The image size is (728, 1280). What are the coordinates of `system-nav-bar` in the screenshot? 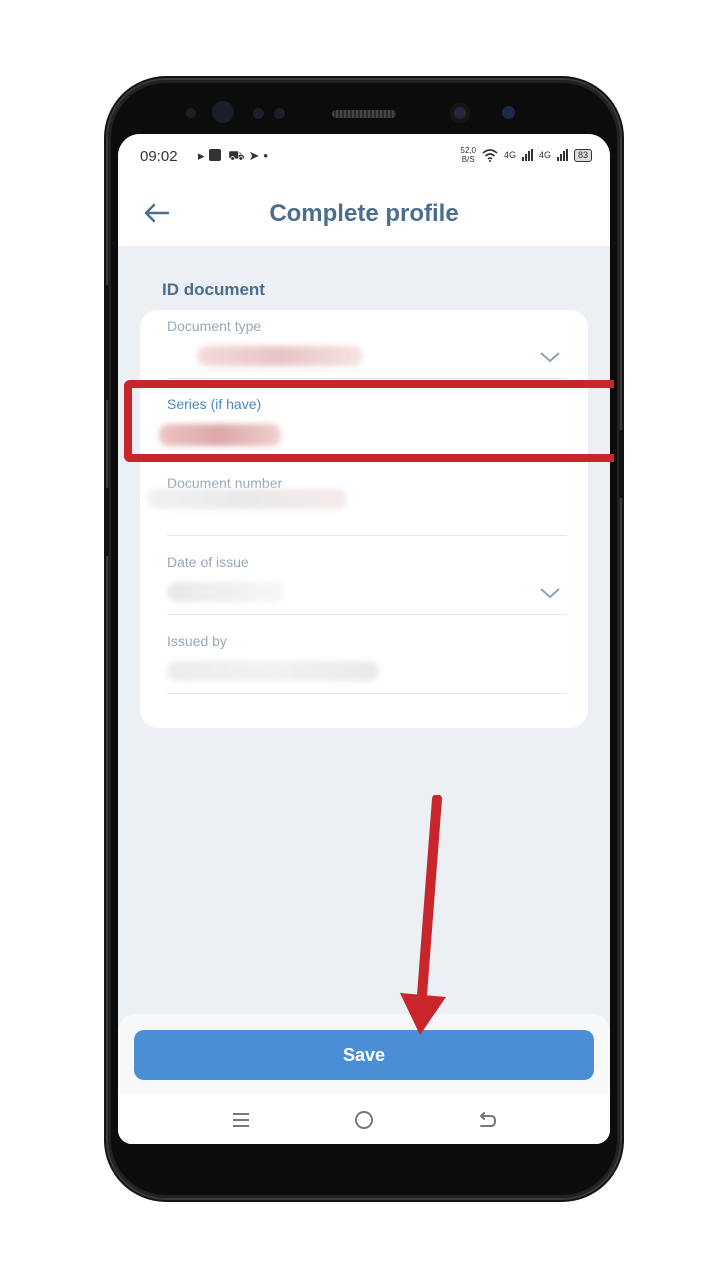 It's located at (364, 1119).